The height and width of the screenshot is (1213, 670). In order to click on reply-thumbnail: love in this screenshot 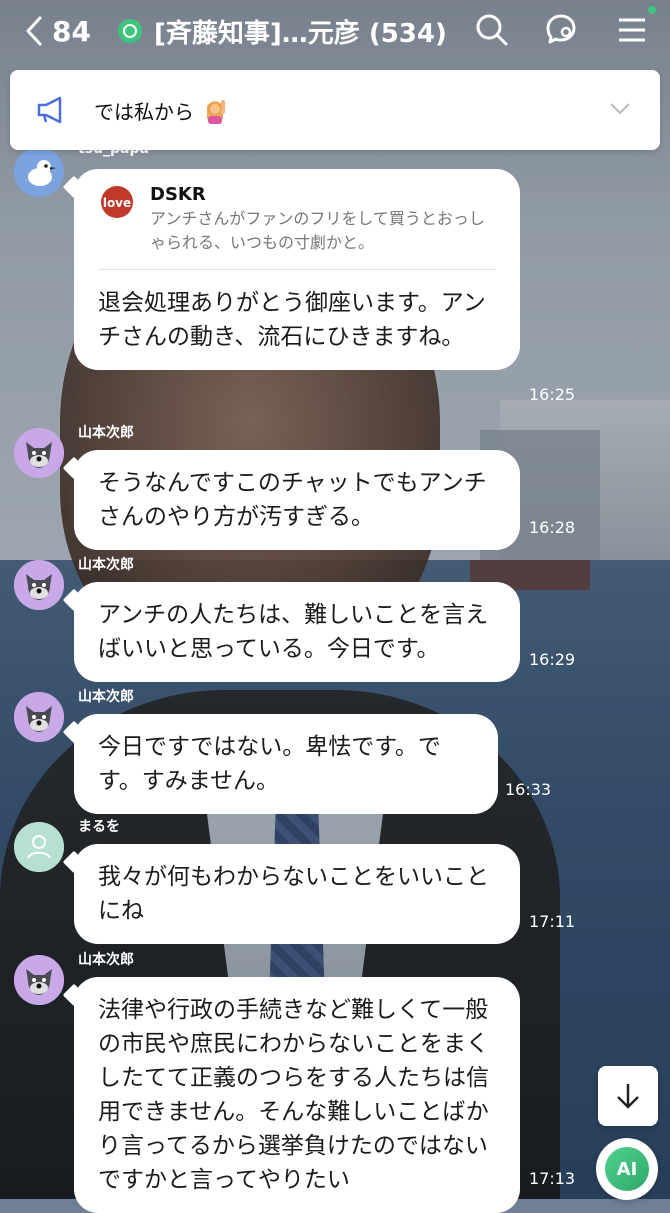, I will do `click(117, 202)`.